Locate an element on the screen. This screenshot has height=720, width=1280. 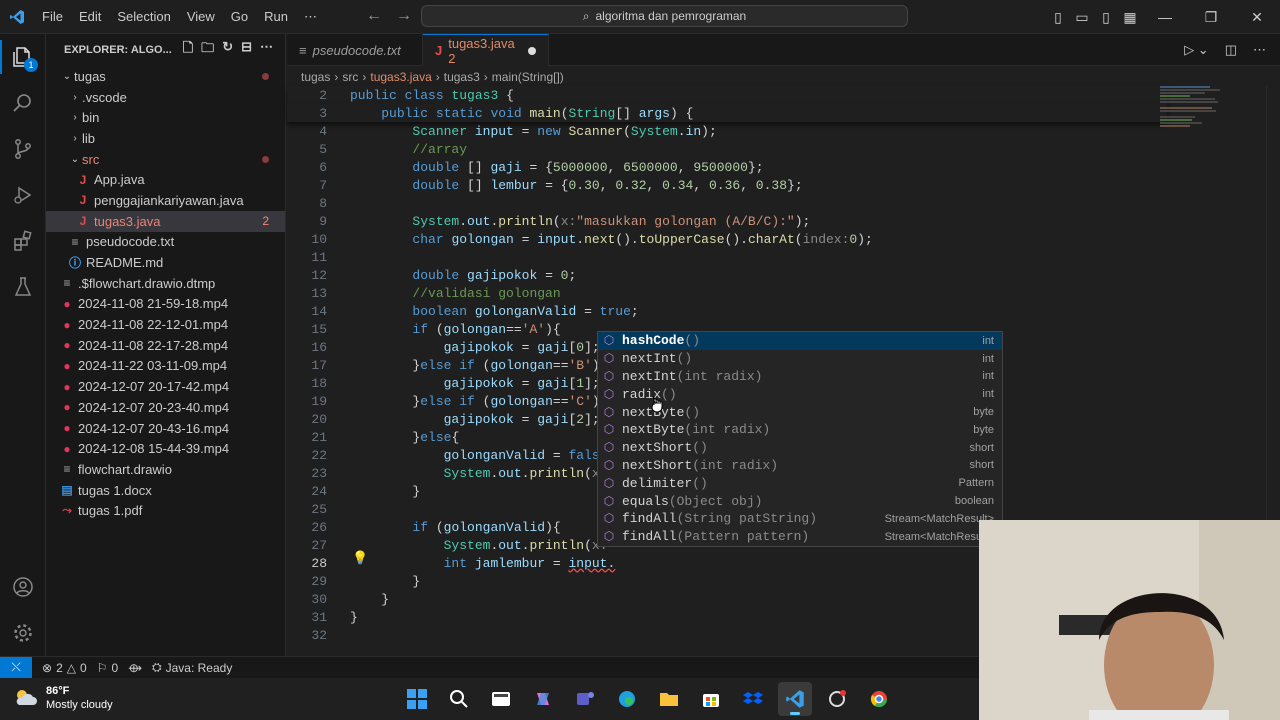
restore-icon: ❐ is located at coordinates (1211, 17).